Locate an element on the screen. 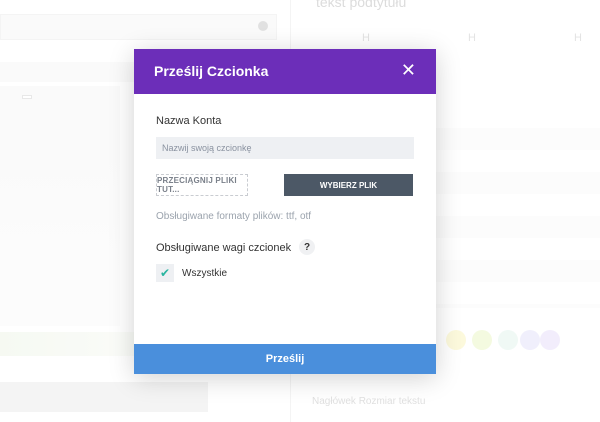 The height and width of the screenshot is (422, 600). font-name-label: Nazwa Konta is located at coordinates (189, 121).